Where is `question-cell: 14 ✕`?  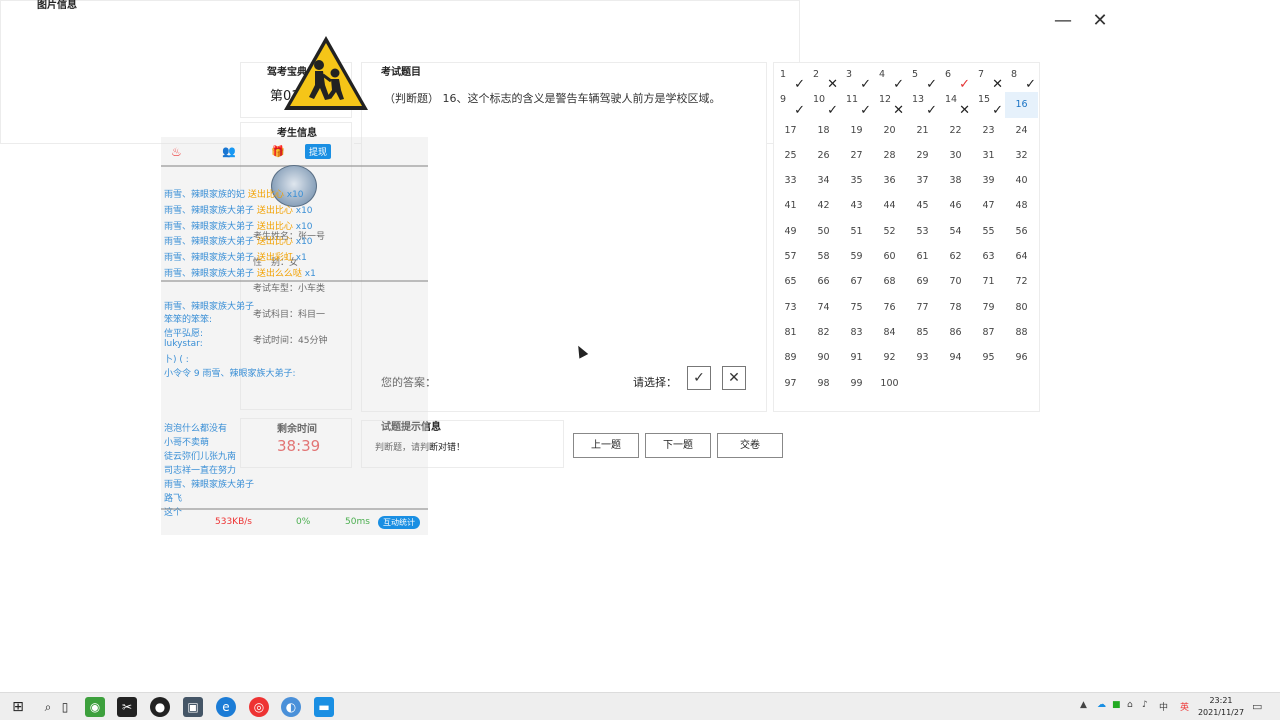 question-cell: 14 ✕ is located at coordinates (955, 104).